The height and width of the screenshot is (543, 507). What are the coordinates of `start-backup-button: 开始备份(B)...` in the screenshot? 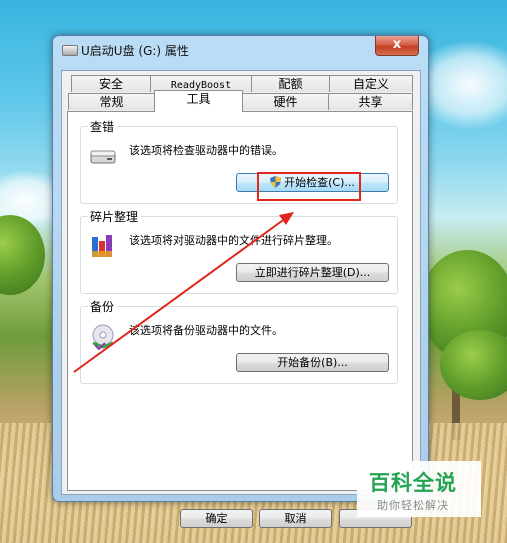 It's located at (312, 362).